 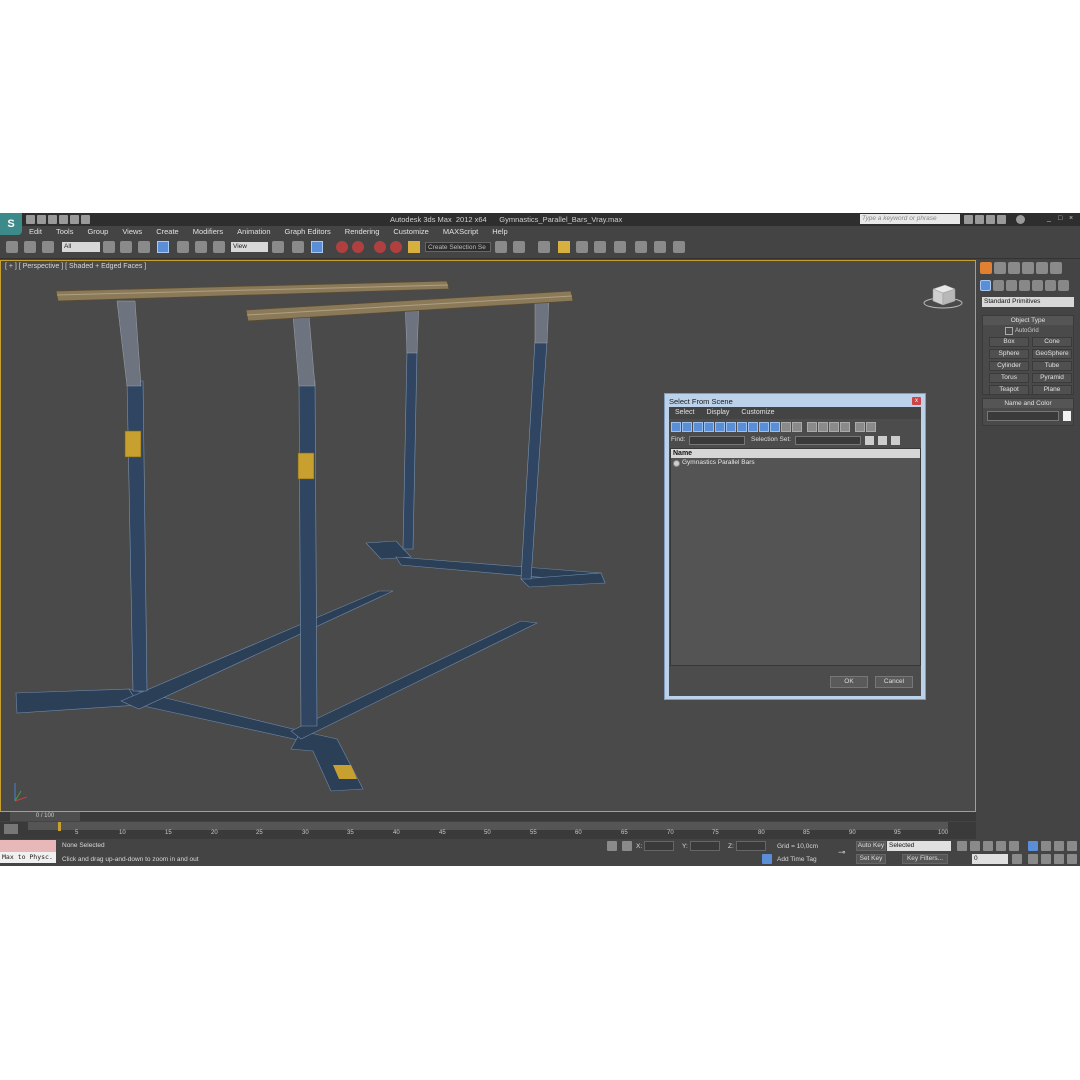 I want to click on field-of-view-icon, so click(x=1033, y=859).